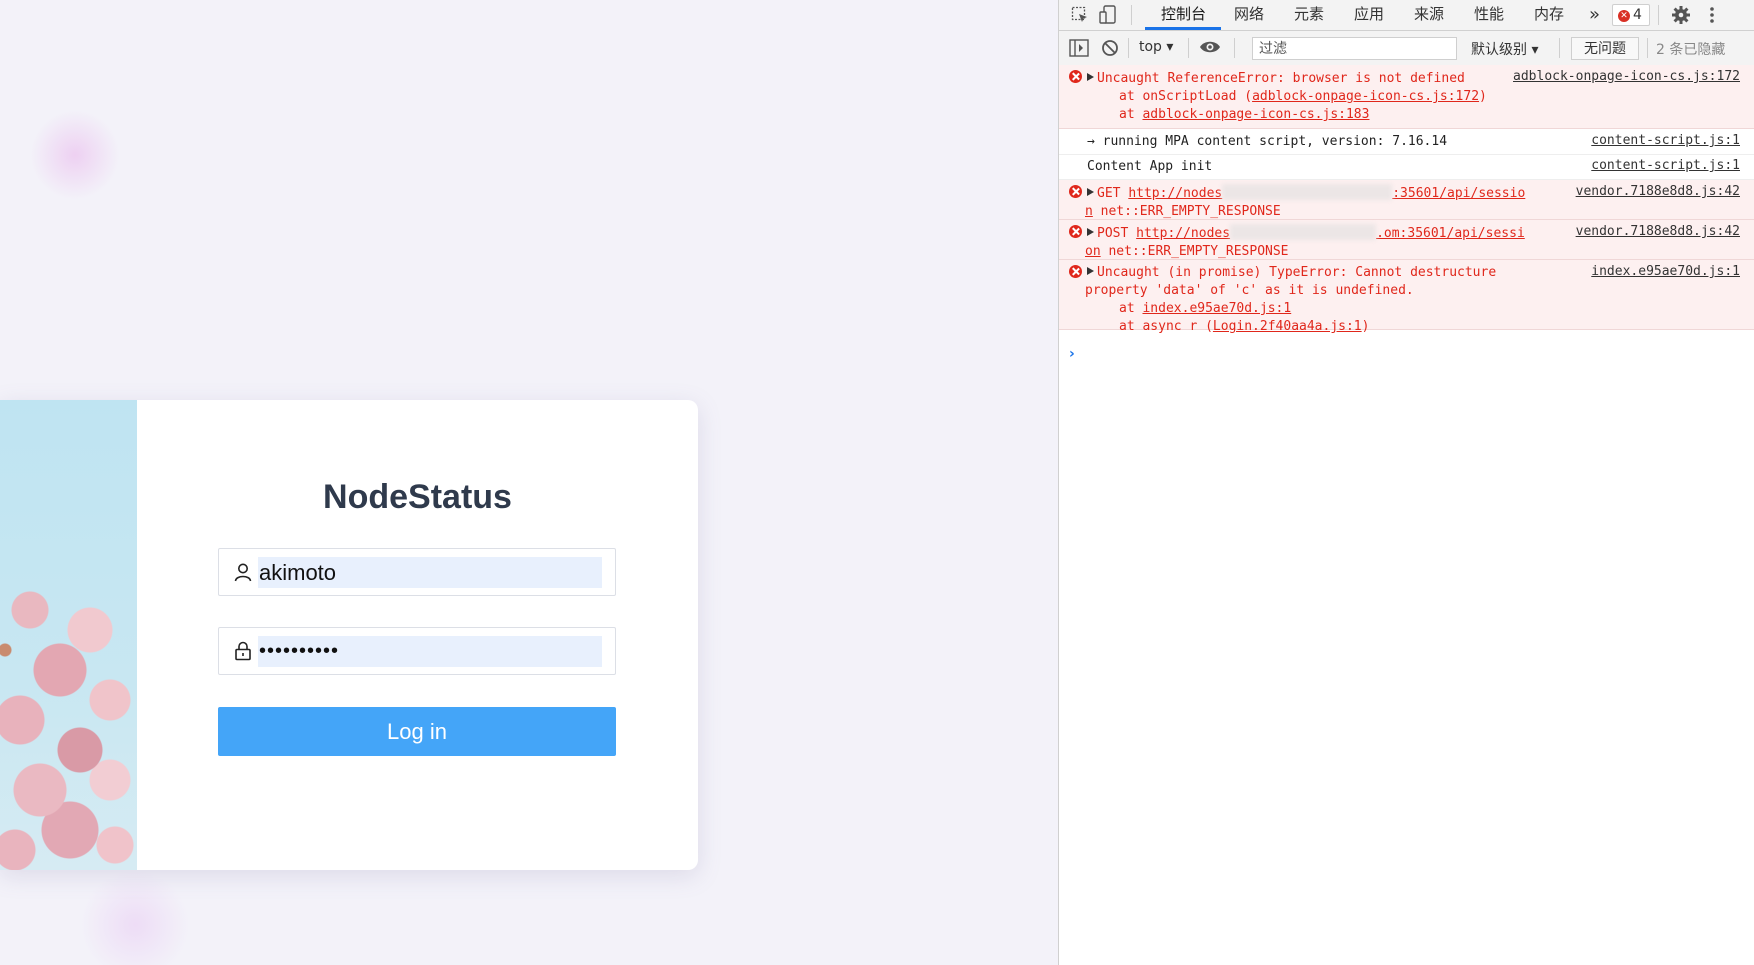  What do you see at coordinates (1691, 50) in the screenshot?
I see `hidden-messages-count: 2 条已隐藏` at bounding box center [1691, 50].